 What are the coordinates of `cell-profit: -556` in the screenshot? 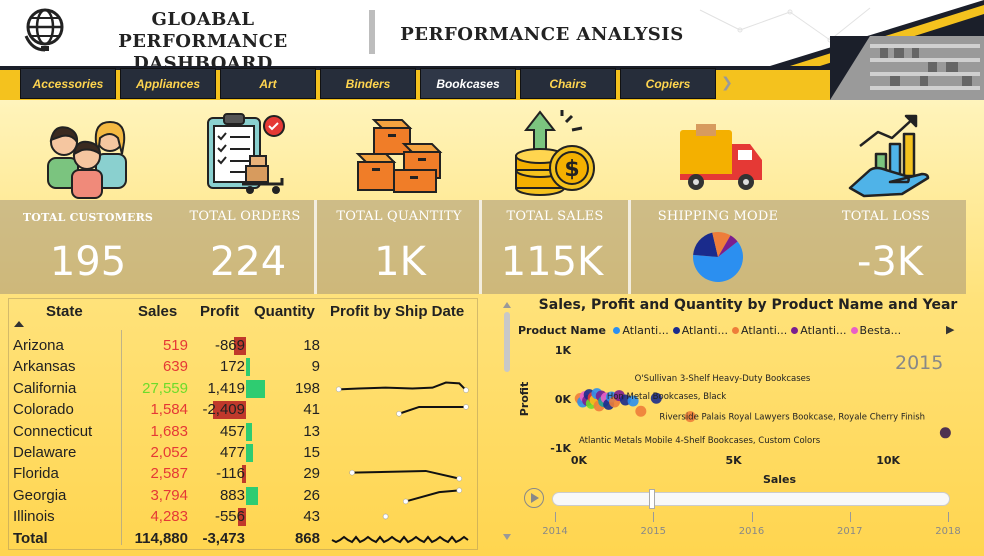 It's located at (229, 517).